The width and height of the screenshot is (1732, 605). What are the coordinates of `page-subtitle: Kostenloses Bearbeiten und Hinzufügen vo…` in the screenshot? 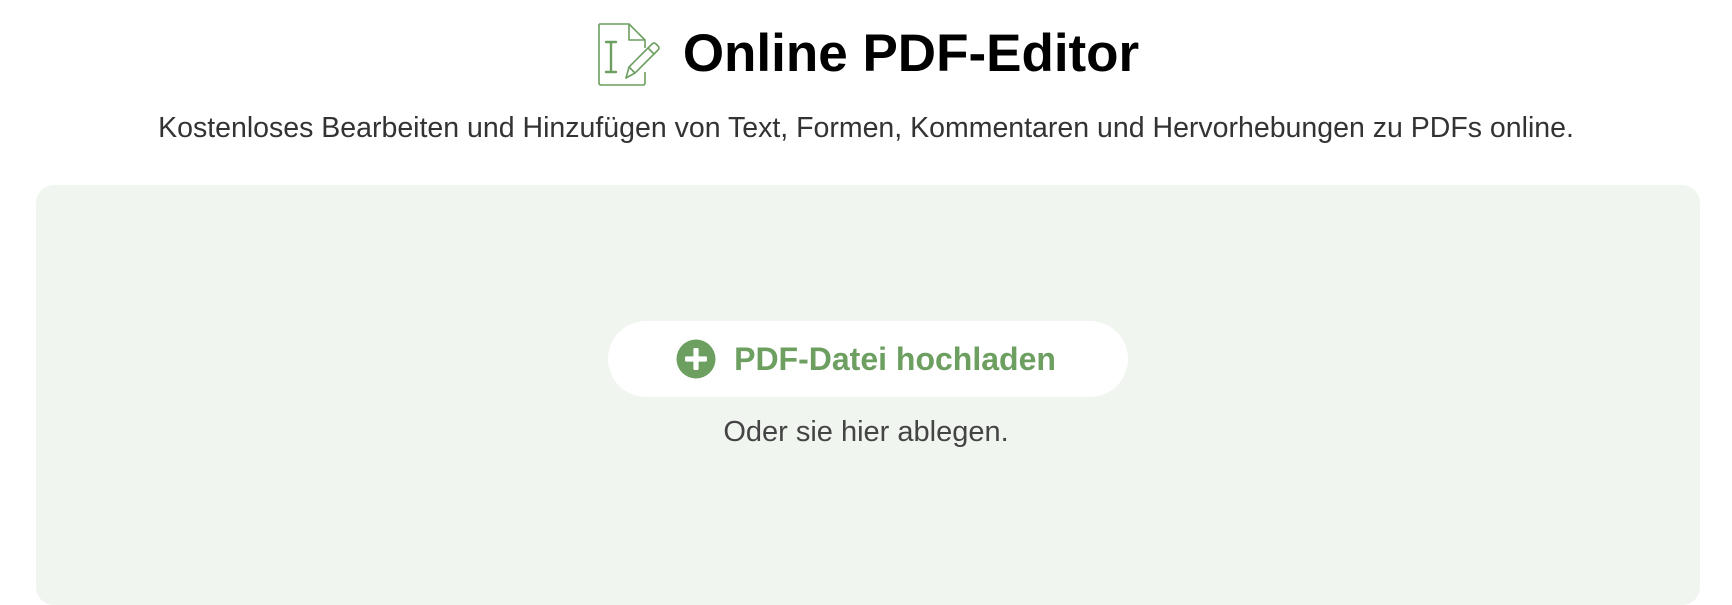 It's located at (866, 128).